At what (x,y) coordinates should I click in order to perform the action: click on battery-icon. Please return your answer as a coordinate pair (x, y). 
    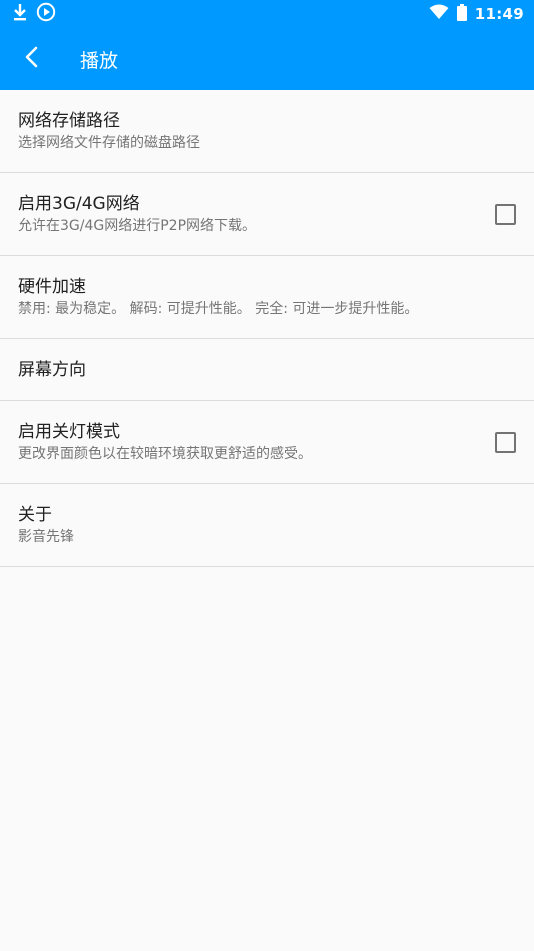
    Looking at the image, I should click on (461, 14).